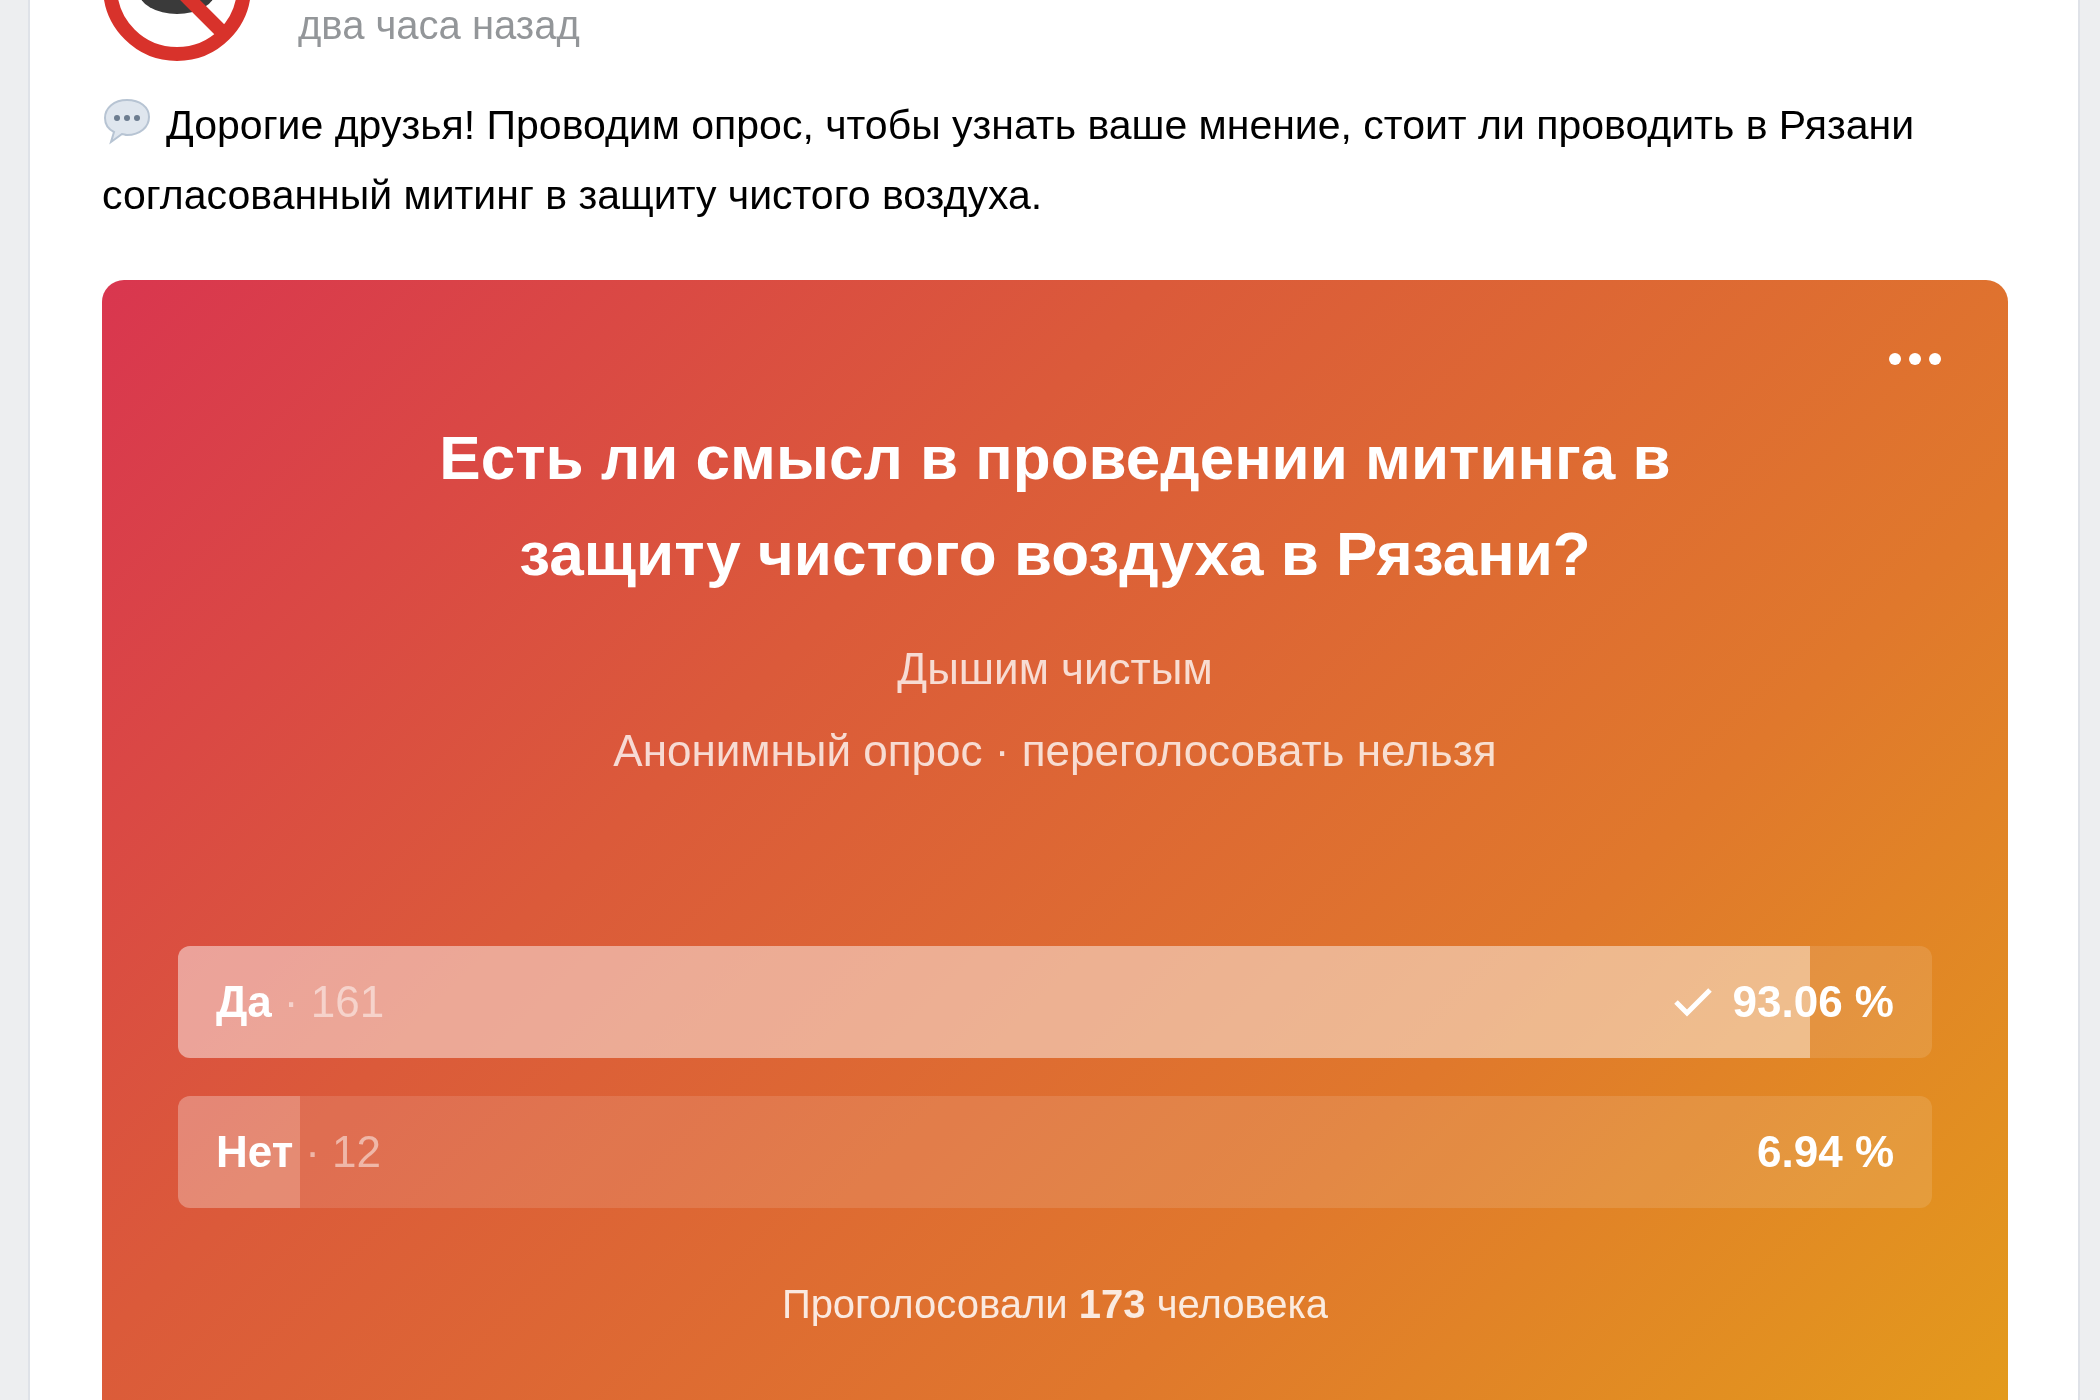 The height and width of the screenshot is (1400, 2100). I want to click on post-text: Дорогие друзья! Проводим опрос, чтобы узнать ваше мнение, стоит ли проводить в Рязани согласованный митинг в защиту чистого воздуха., so click(1042, 160).